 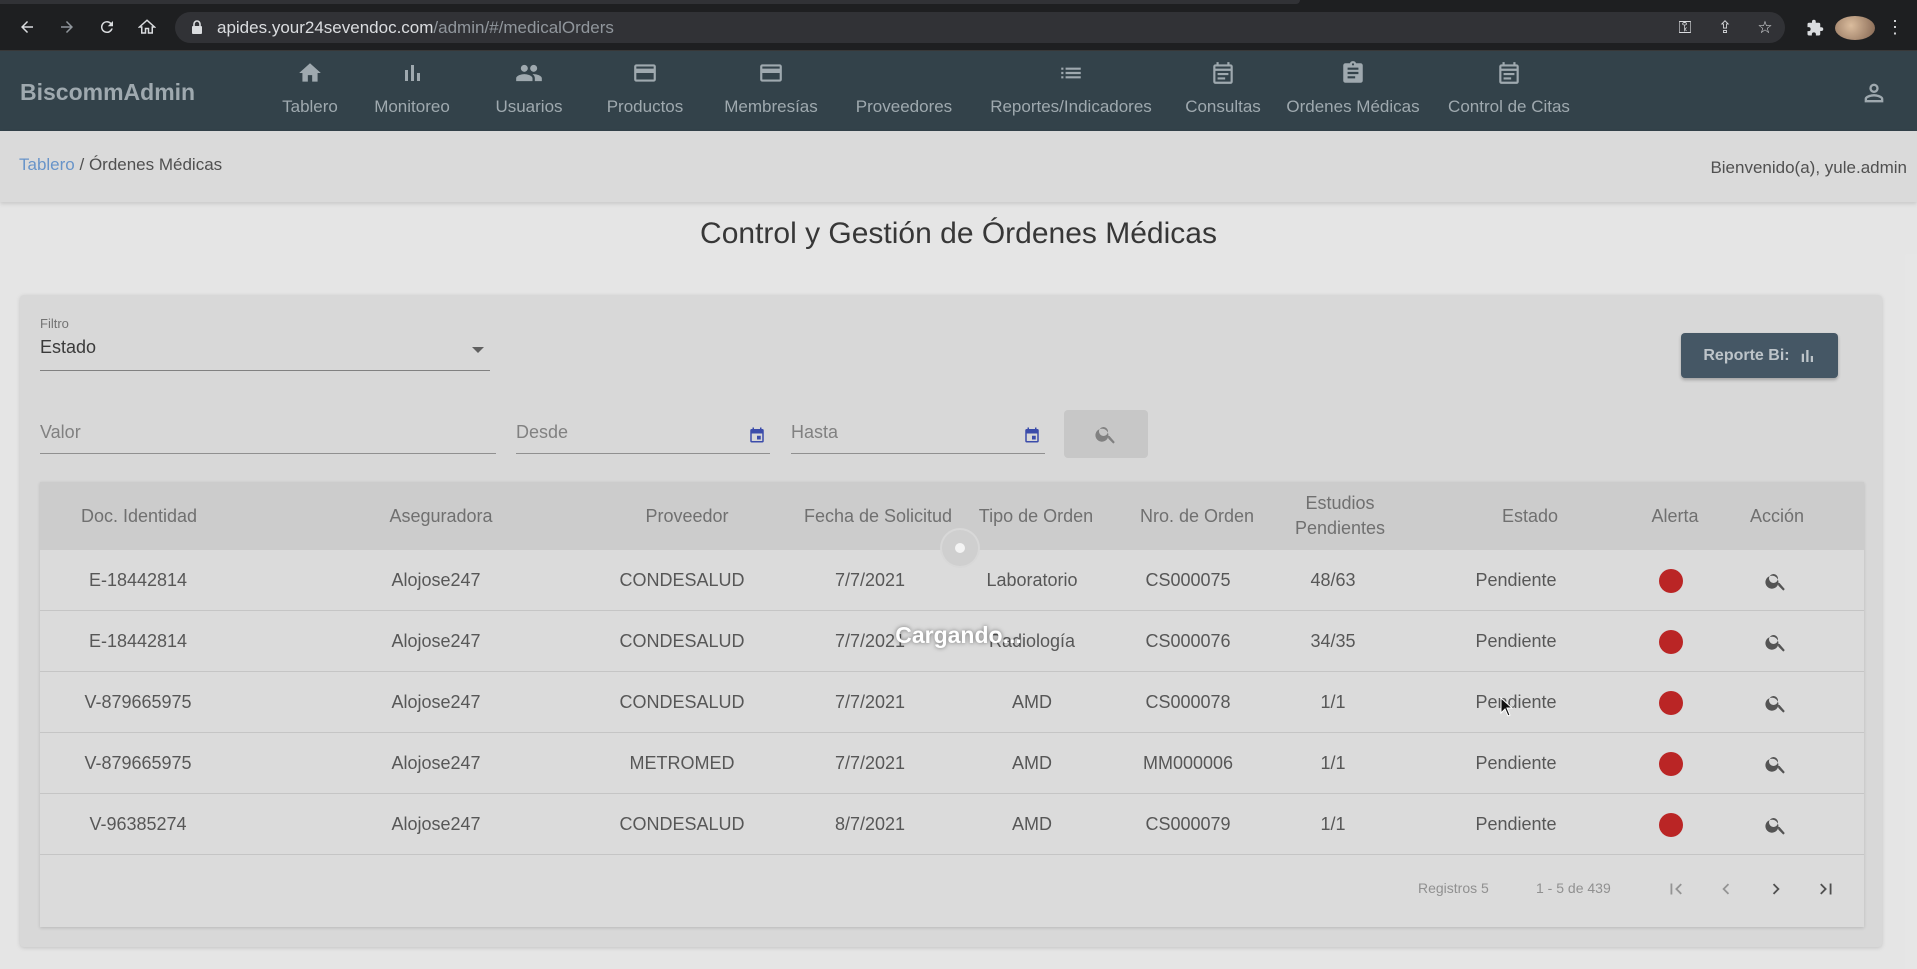 What do you see at coordinates (960, 548) in the screenshot?
I see `loading-spinner` at bounding box center [960, 548].